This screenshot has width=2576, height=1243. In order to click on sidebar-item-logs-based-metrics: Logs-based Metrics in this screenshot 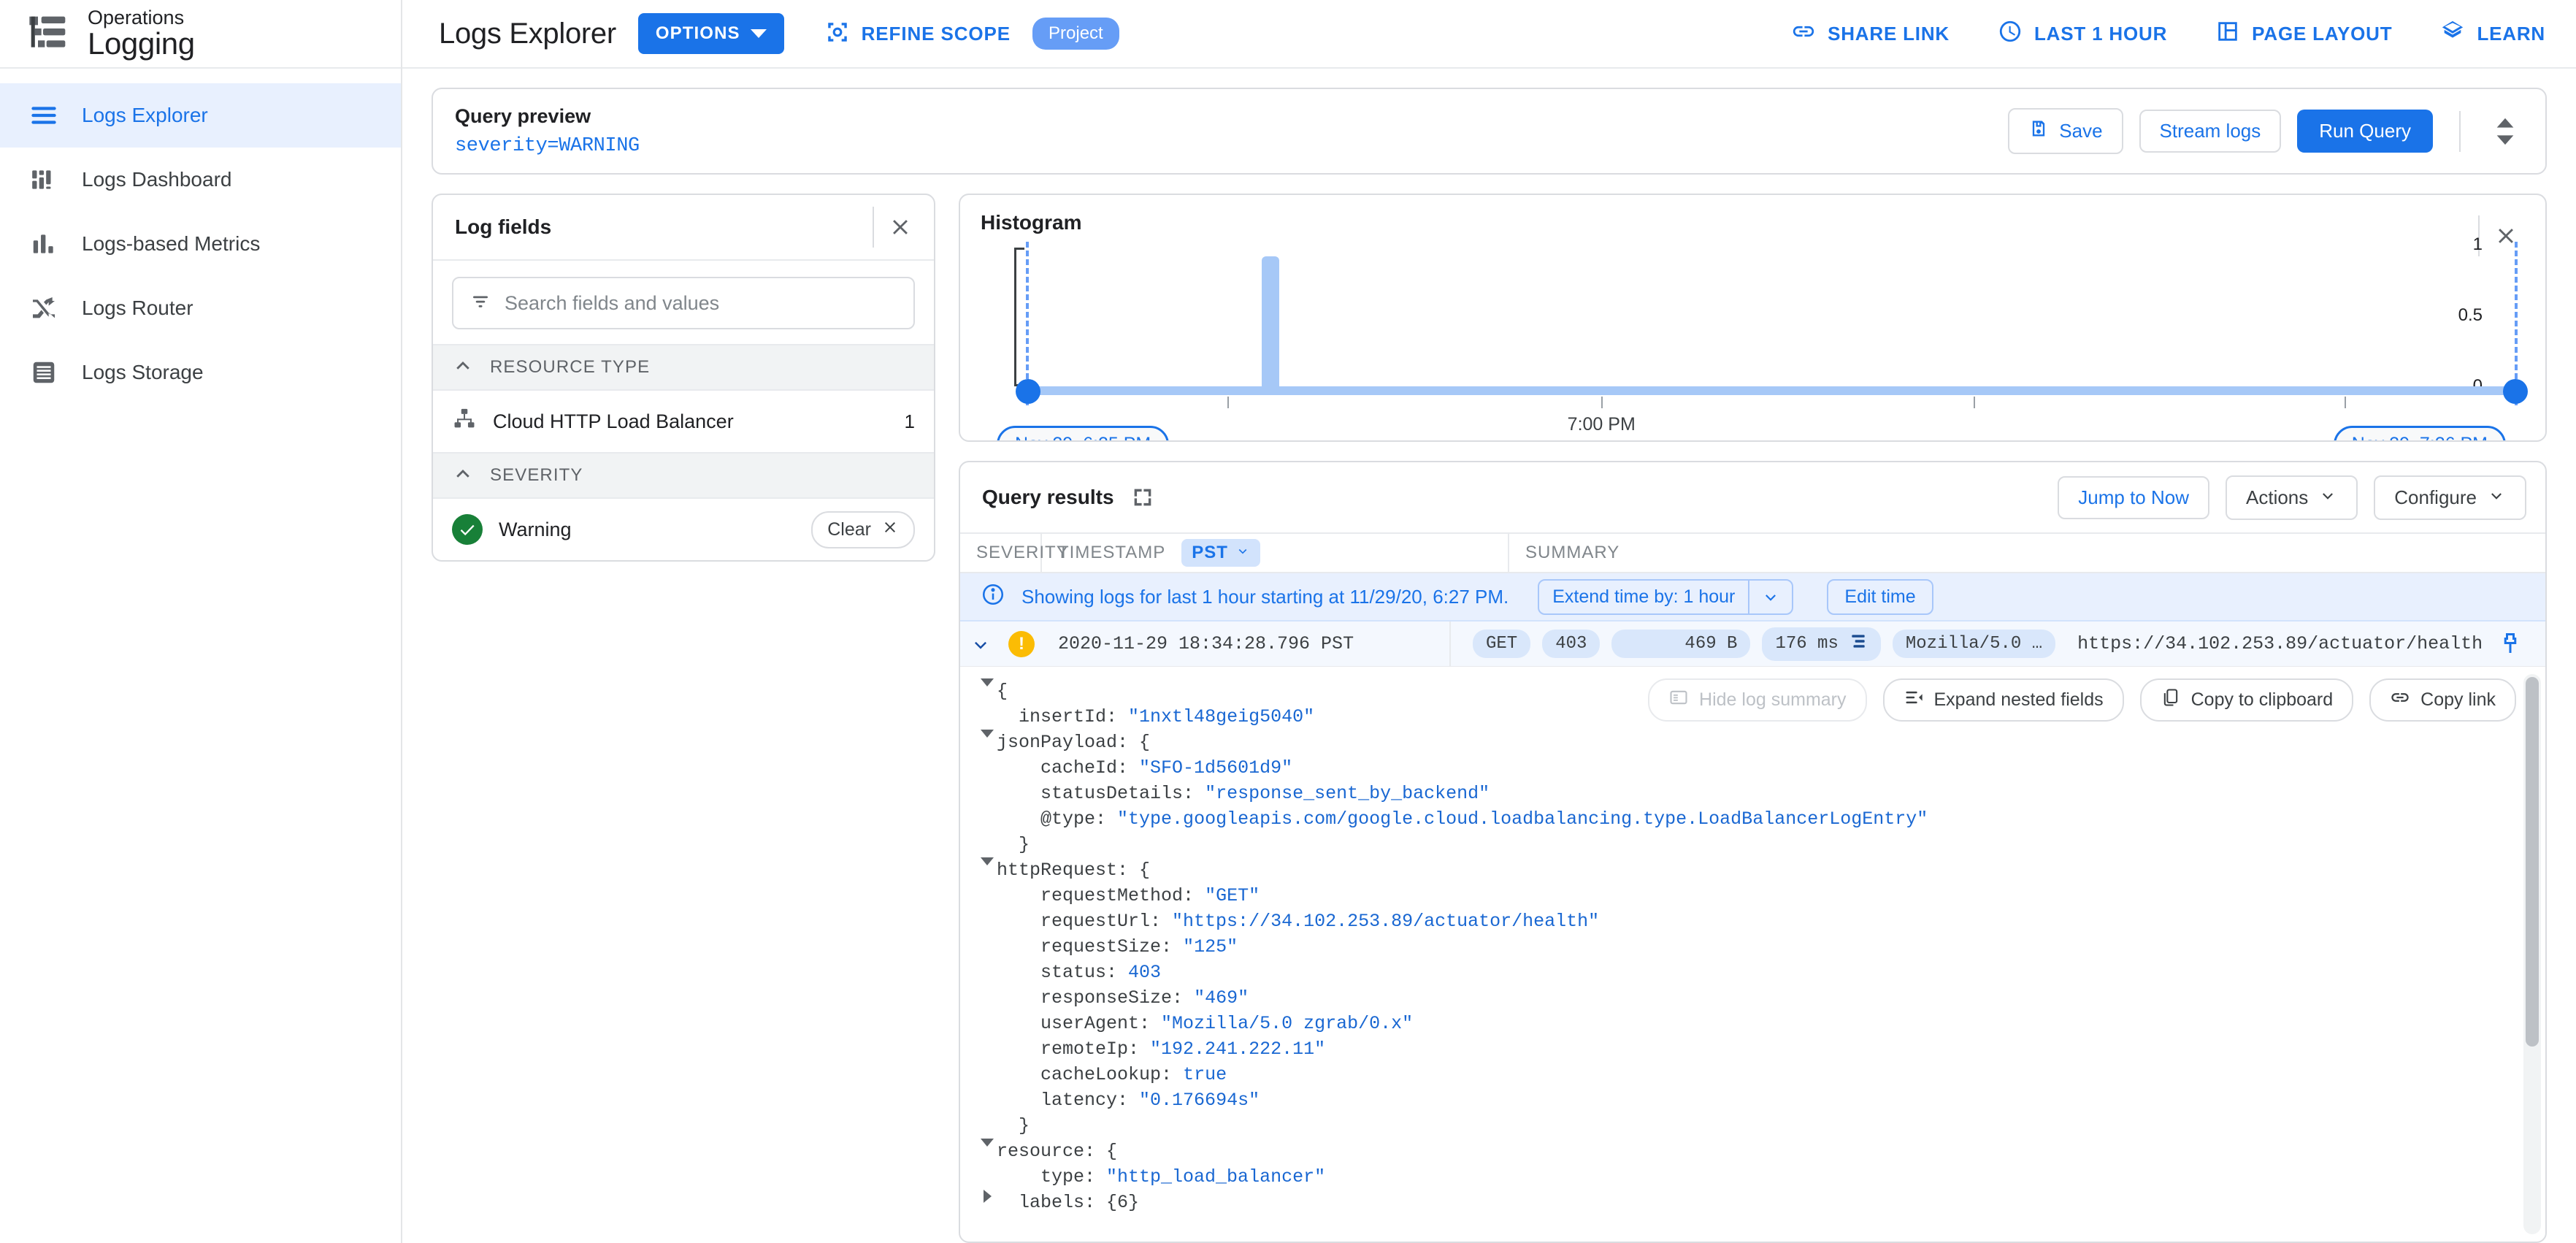, I will do `click(201, 244)`.